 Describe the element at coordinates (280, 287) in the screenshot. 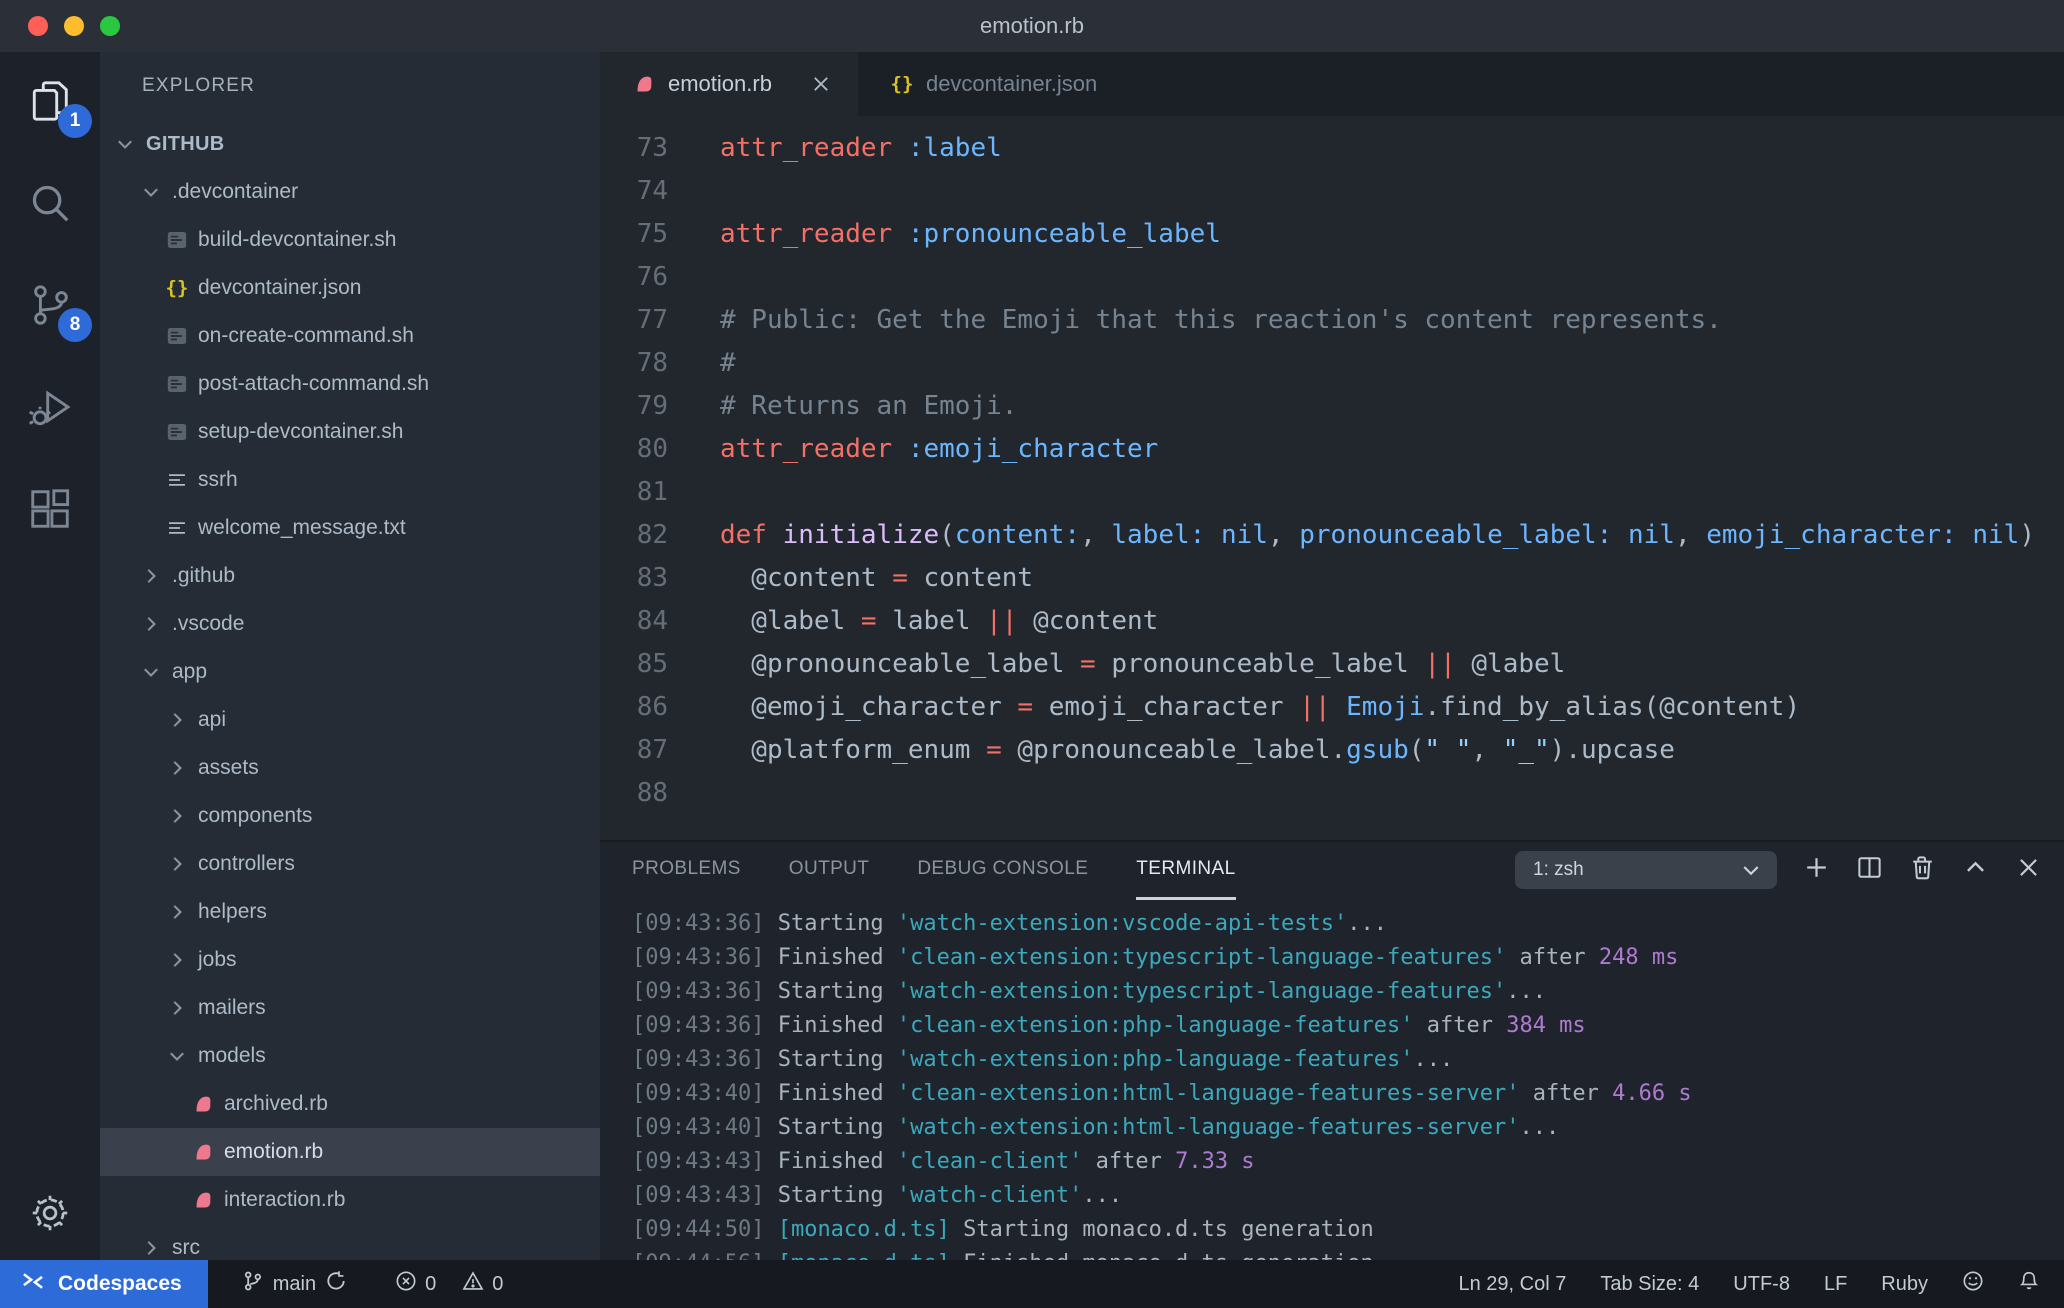

I see `tree-item-label: devcontainer.json` at that location.